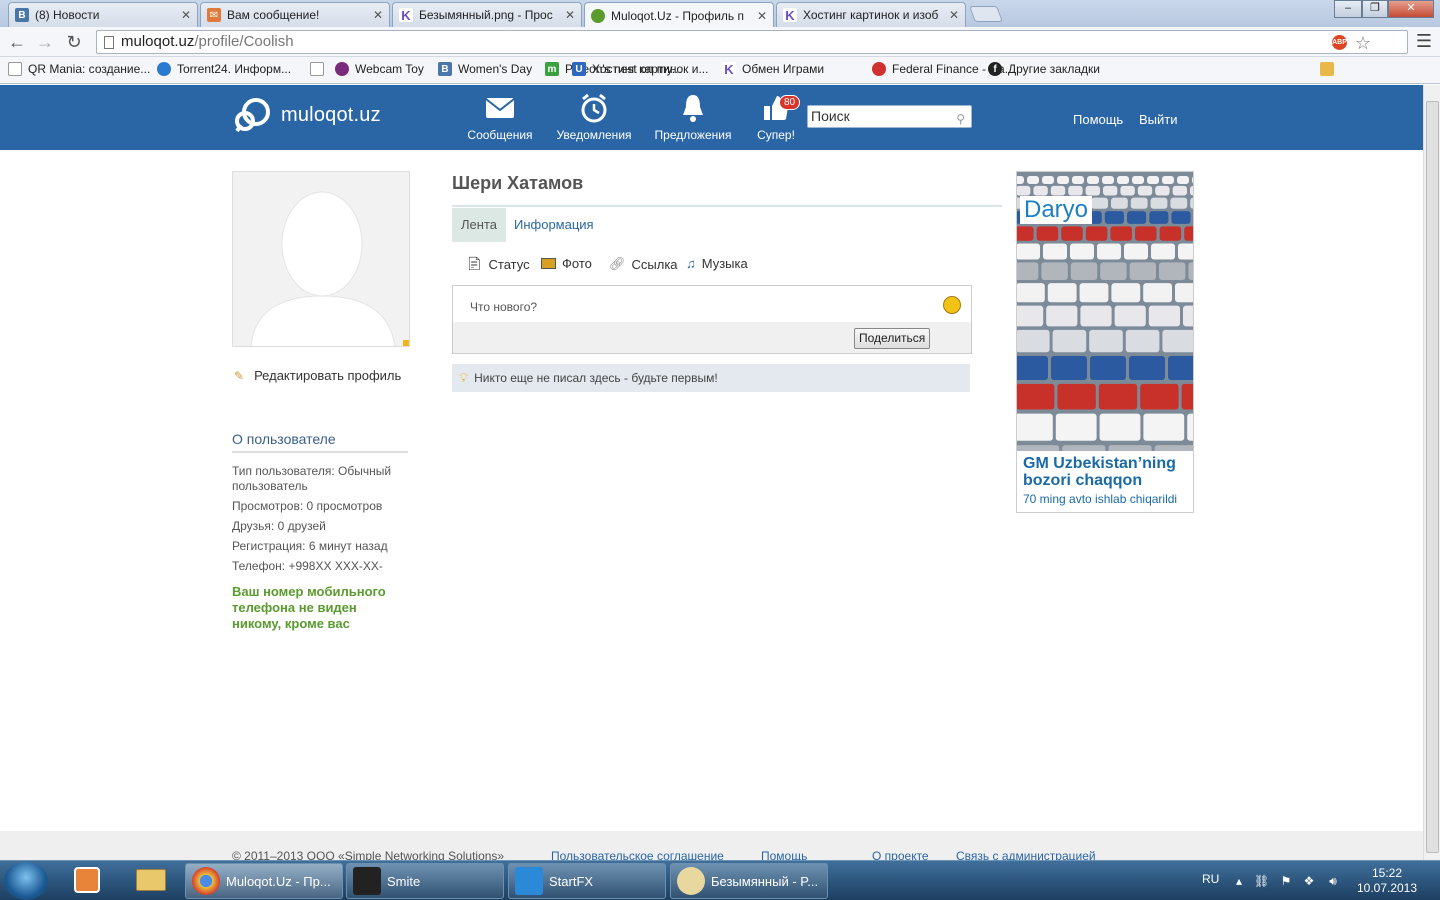 This screenshot has width=1440, height=900. Describe the element at coordinates (1375, 9) in the screenshot. I see `maximize-button: ❐` at that location.